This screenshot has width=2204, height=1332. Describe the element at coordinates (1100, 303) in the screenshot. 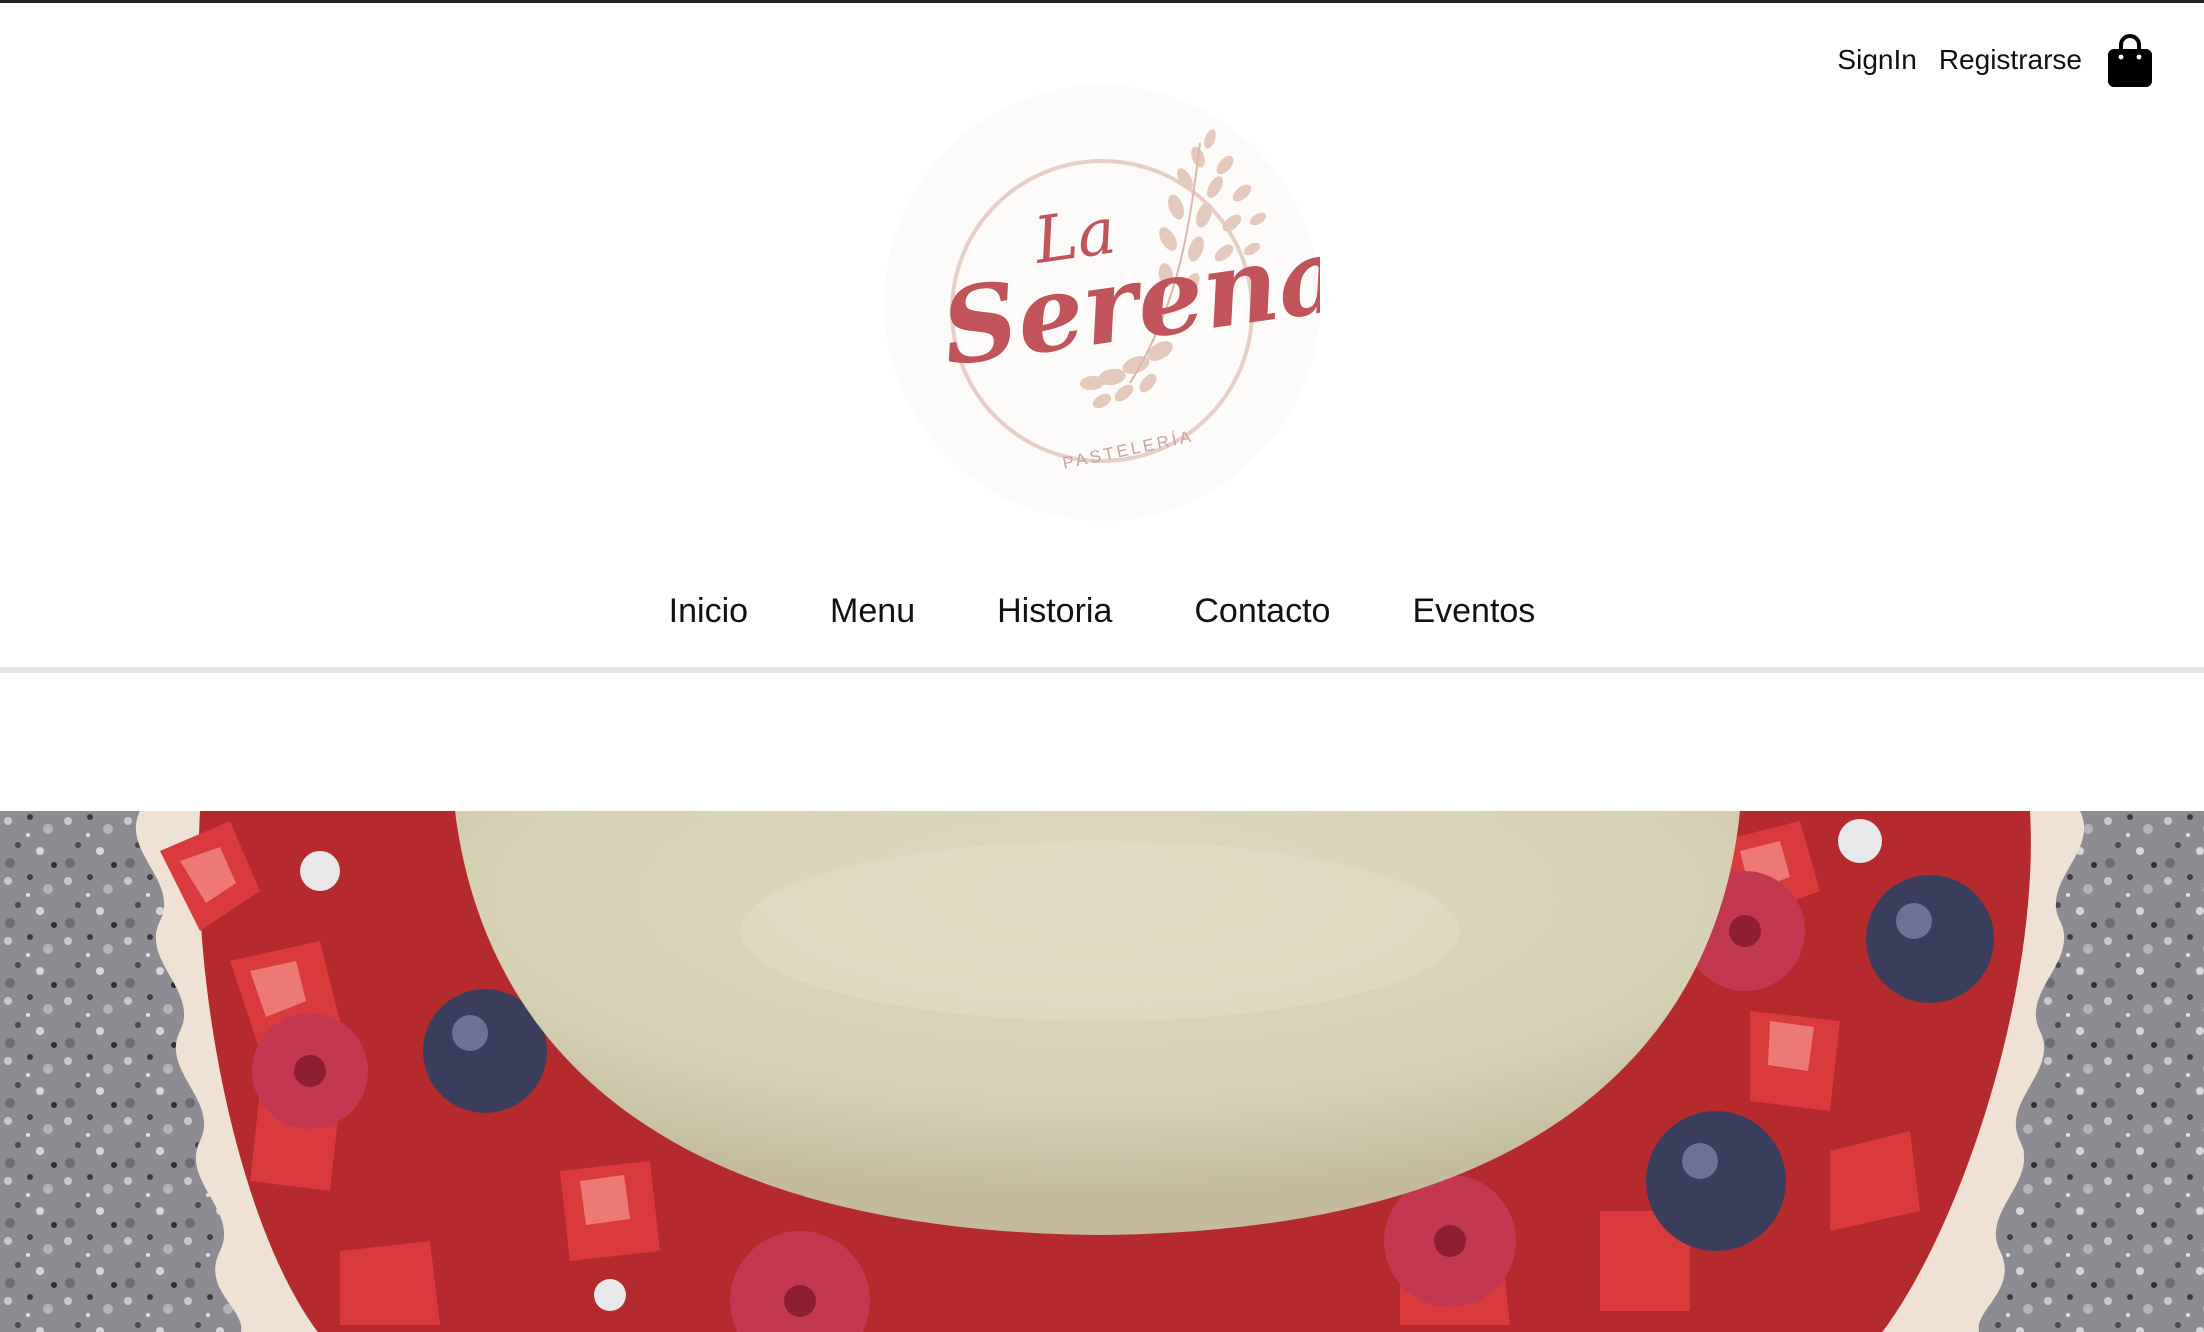

I see `brand-logo: La Serena PASTELERÍA` at that location.